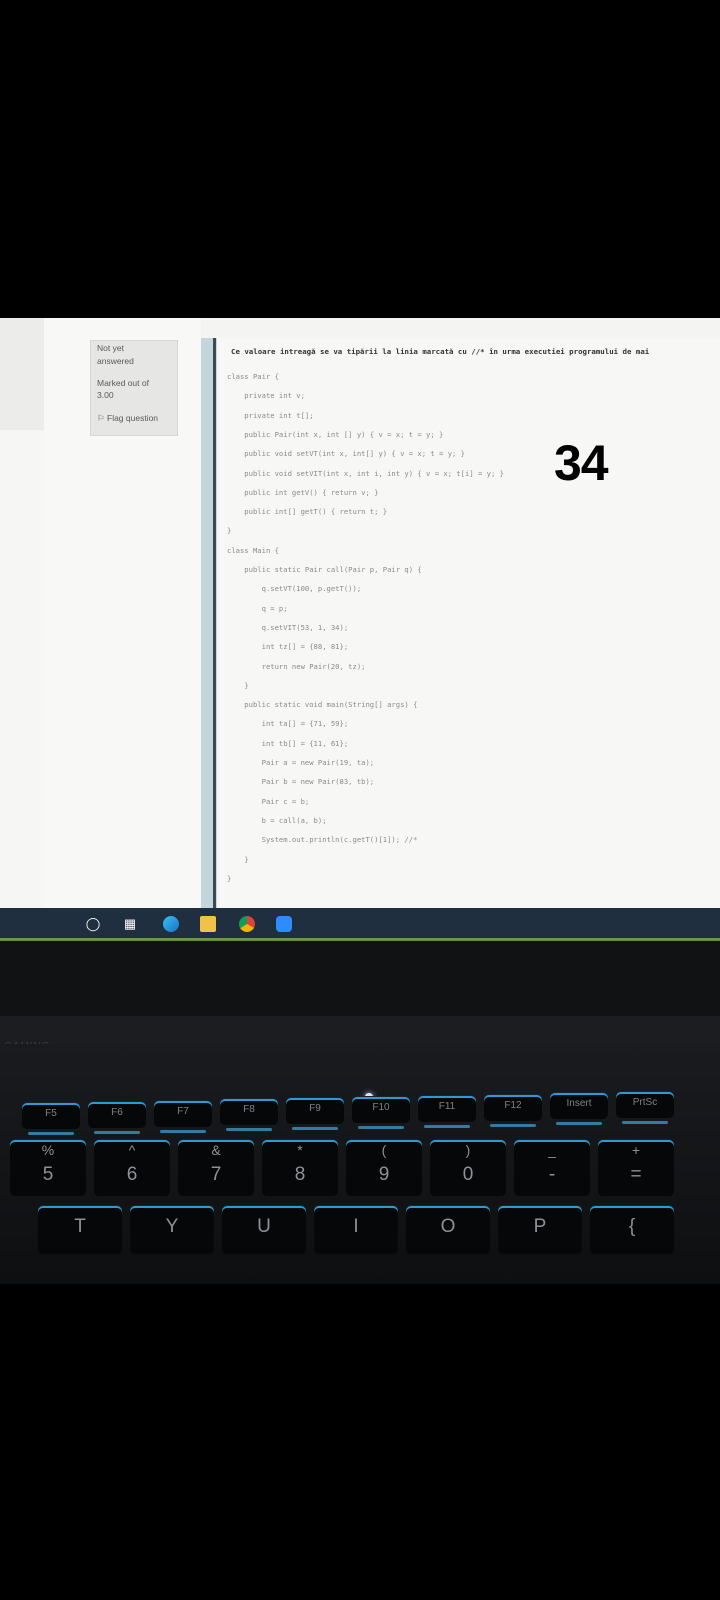  I want to click on key-f5: F5, so click(51, 1116).